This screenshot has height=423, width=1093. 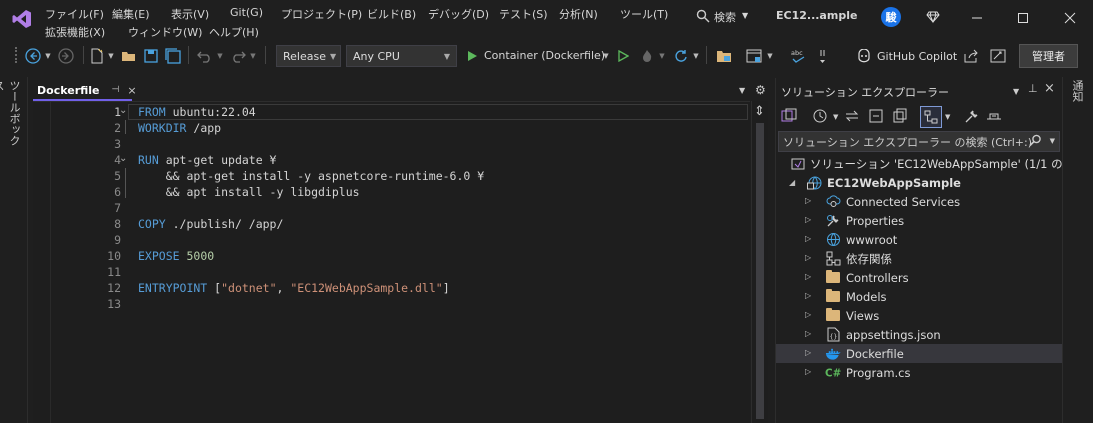 I want to click on search-options-chevron-down-icon: ▼, so click(x=1052, y=141).